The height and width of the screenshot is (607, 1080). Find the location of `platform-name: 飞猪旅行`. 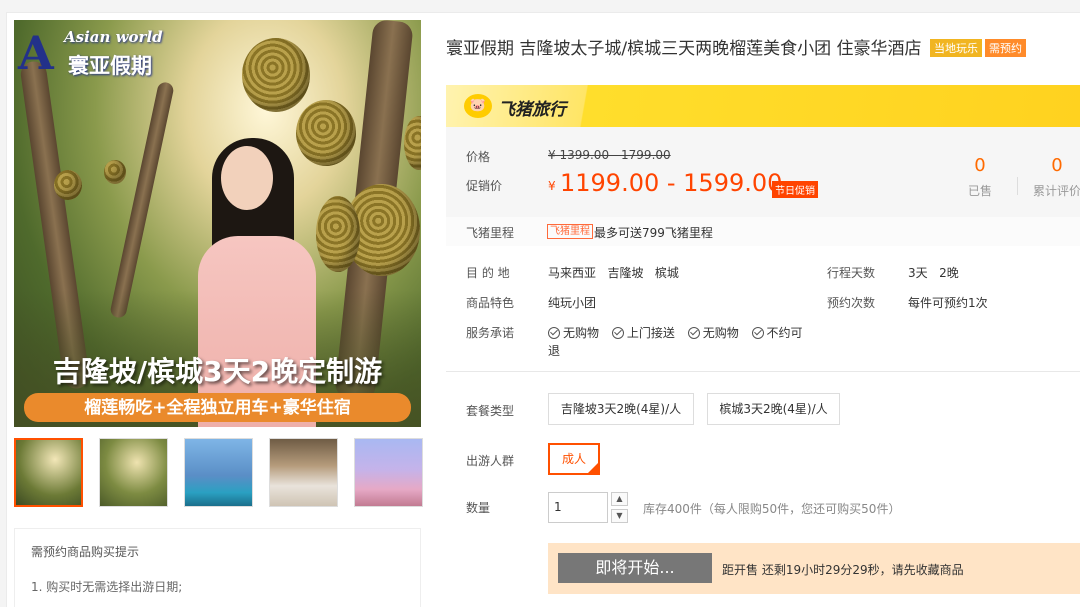

platform-name: 飞猪旅行 is located at coordinates (532, 110).